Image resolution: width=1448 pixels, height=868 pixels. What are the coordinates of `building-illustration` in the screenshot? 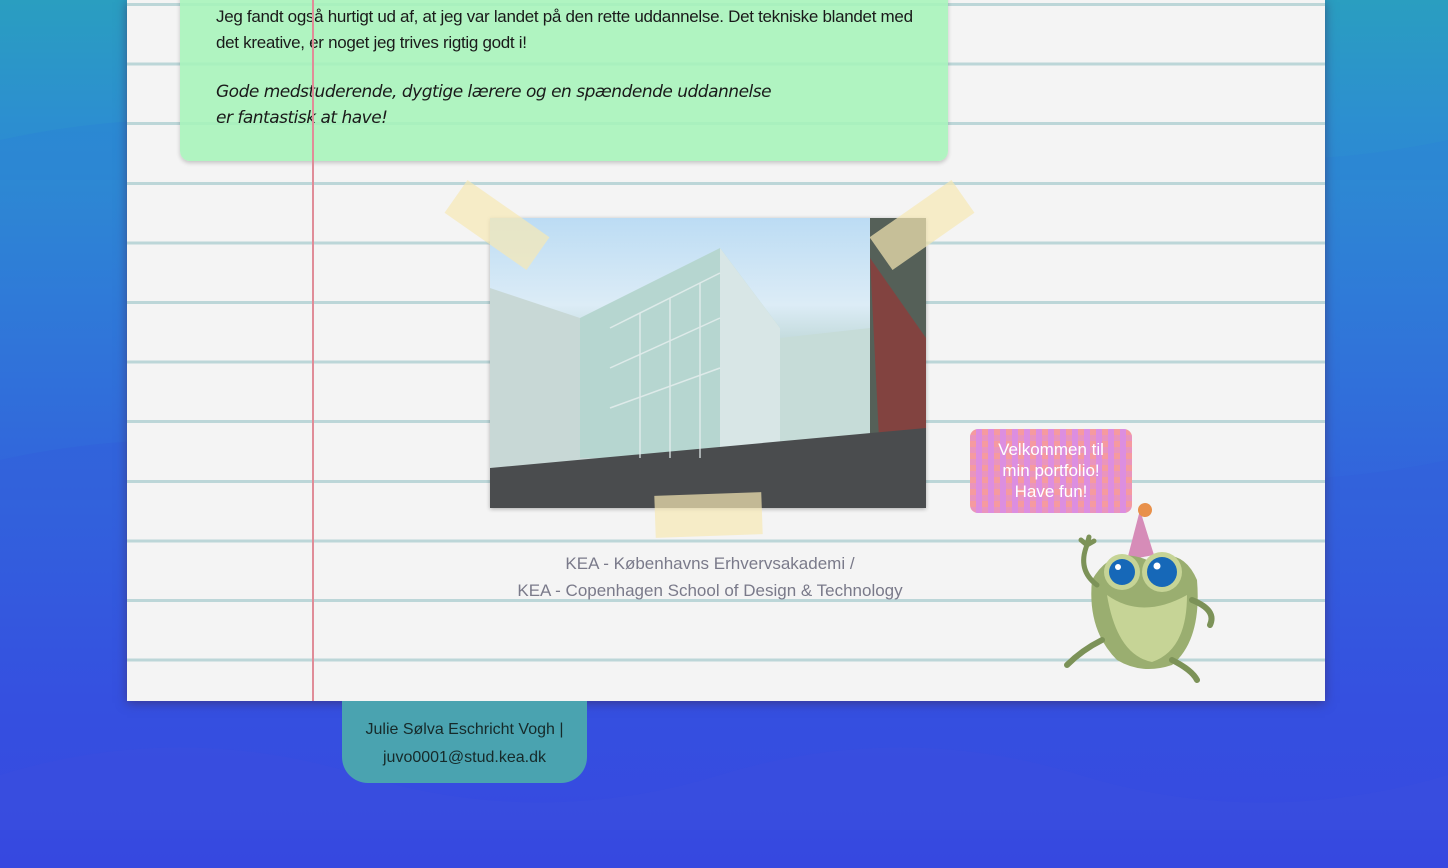 It's located at (708, 363).